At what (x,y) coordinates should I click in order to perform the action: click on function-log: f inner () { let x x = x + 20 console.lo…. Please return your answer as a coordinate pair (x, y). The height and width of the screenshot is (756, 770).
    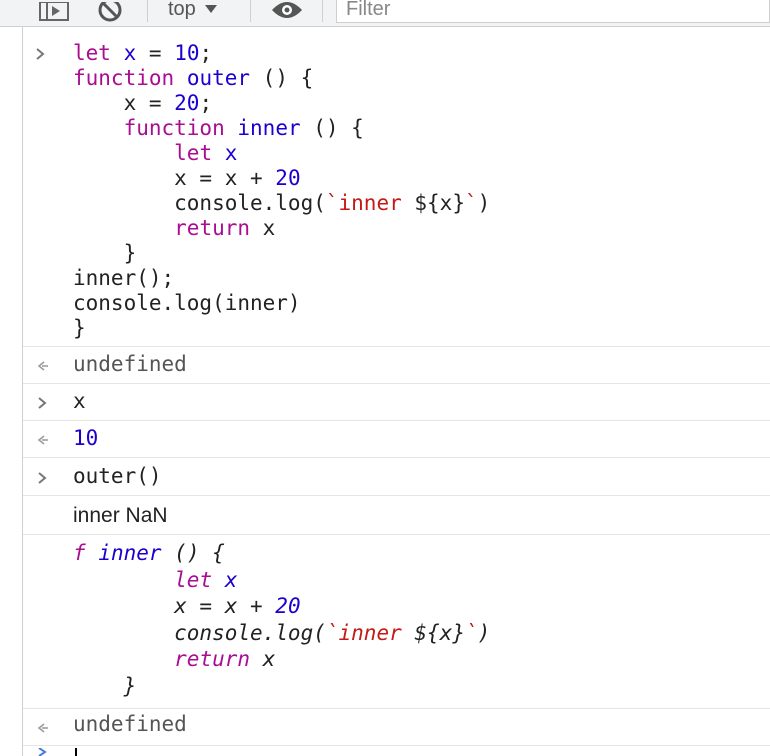
    Looking at the image, I should click on (282, 619).